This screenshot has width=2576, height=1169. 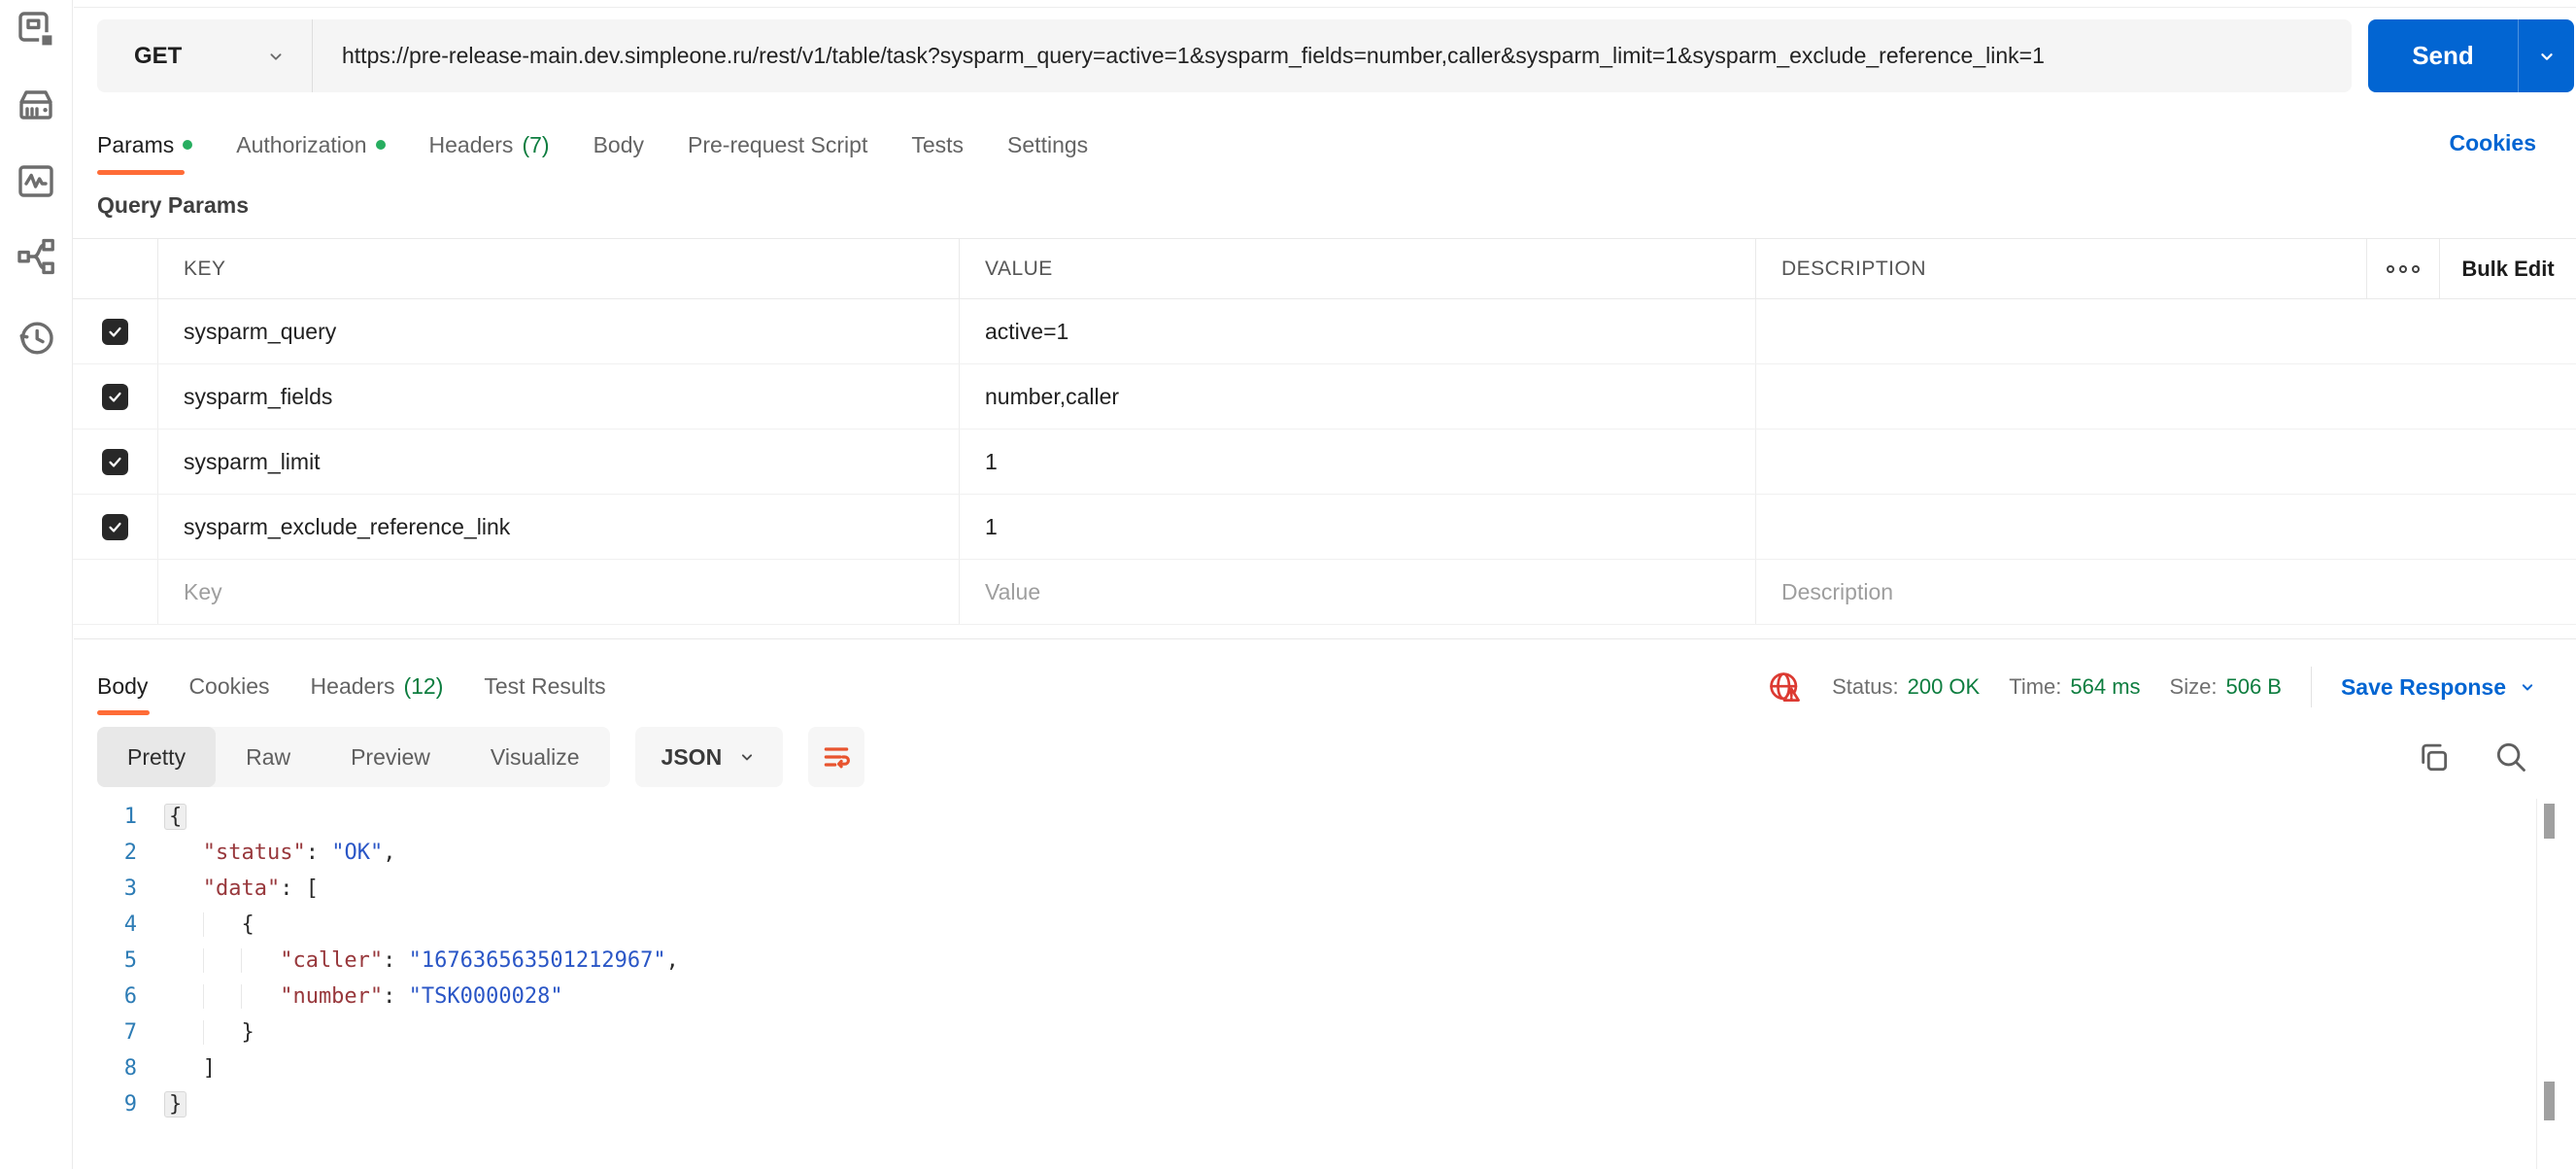 What do you see at coordinates (36, 338) in the screenshot?
I see `history-icon` at bounding box center [36, 338].